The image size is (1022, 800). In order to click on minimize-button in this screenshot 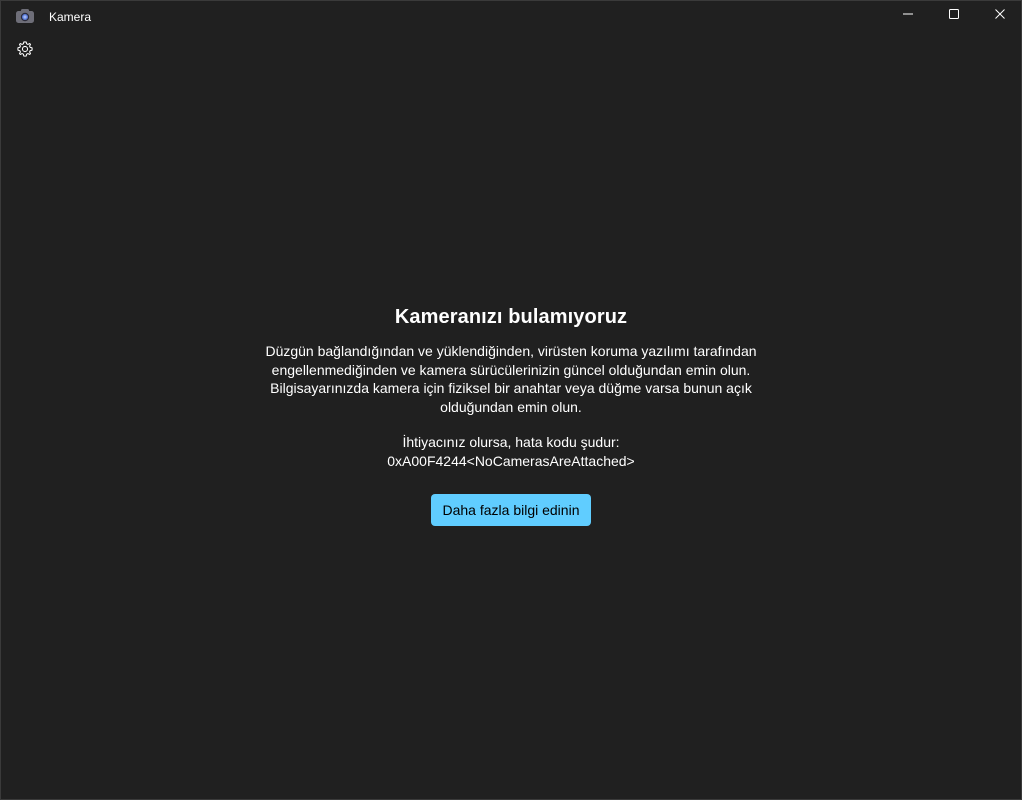, I will do `click(908, 16)`.